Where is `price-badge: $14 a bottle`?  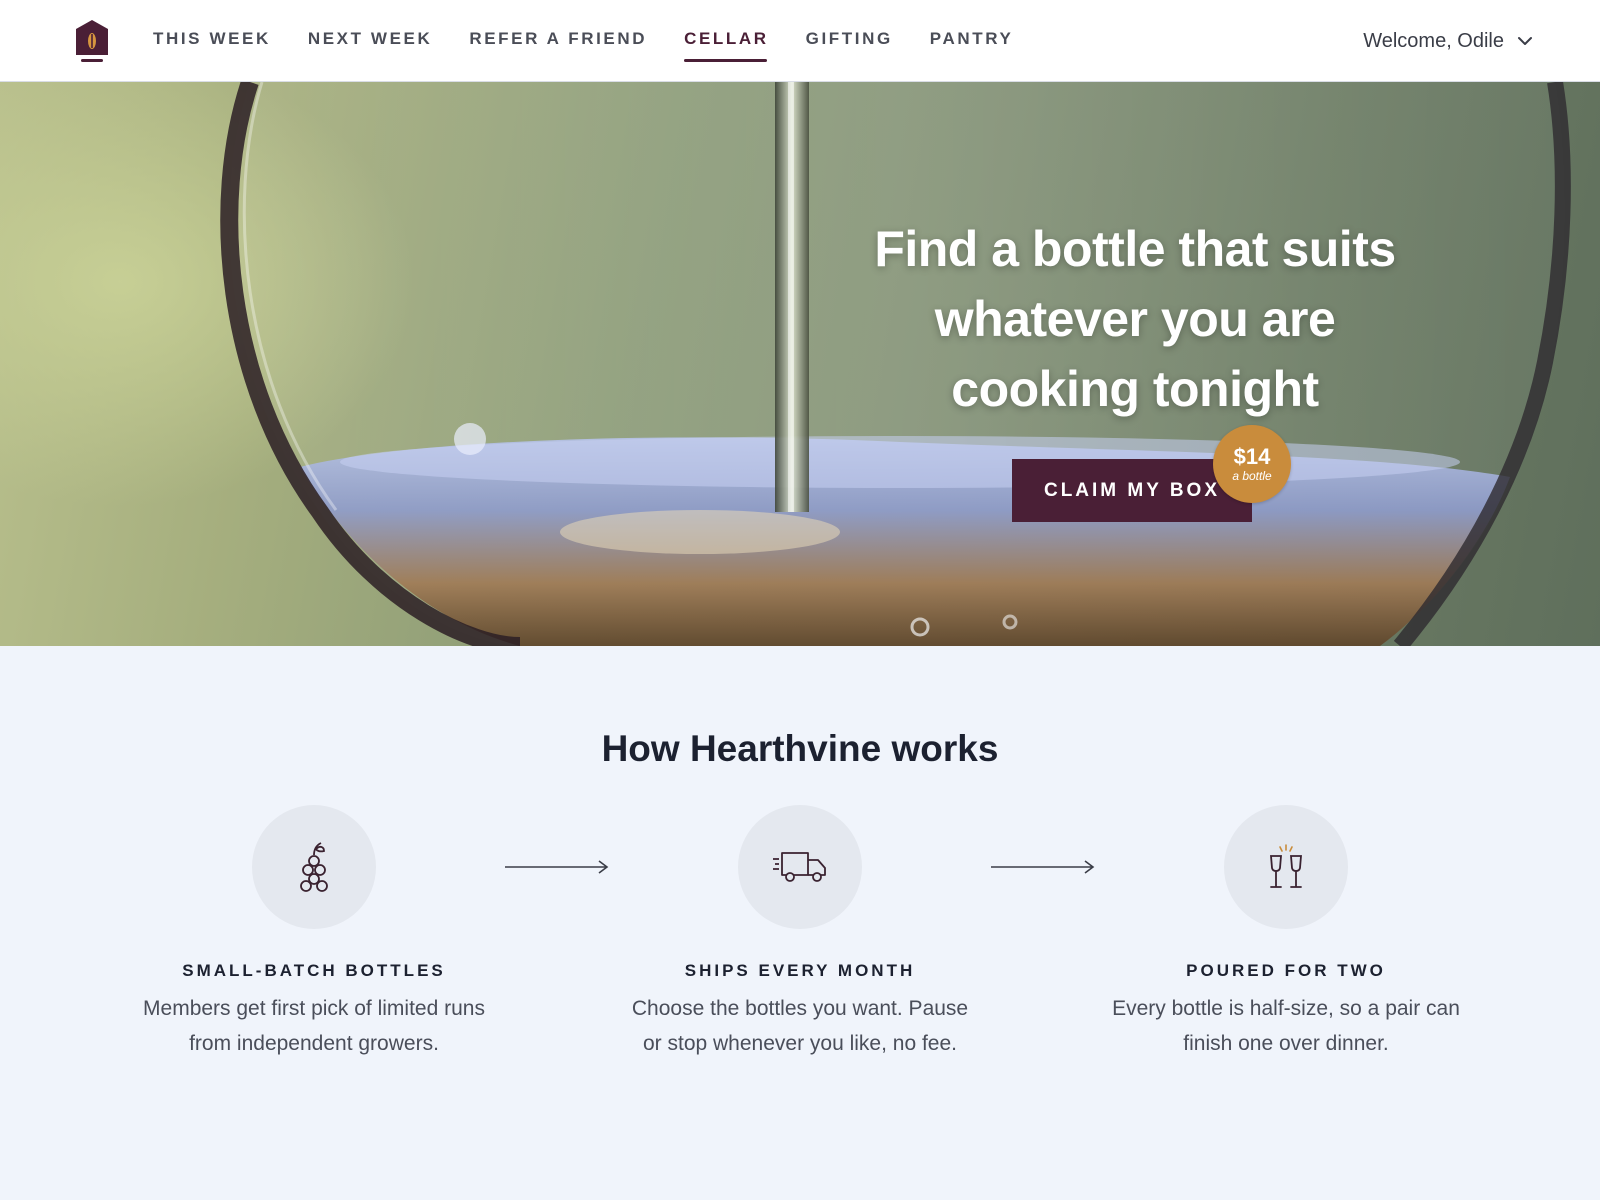
price-badge: $14 a bottle is located at coordinates (1252, 464).